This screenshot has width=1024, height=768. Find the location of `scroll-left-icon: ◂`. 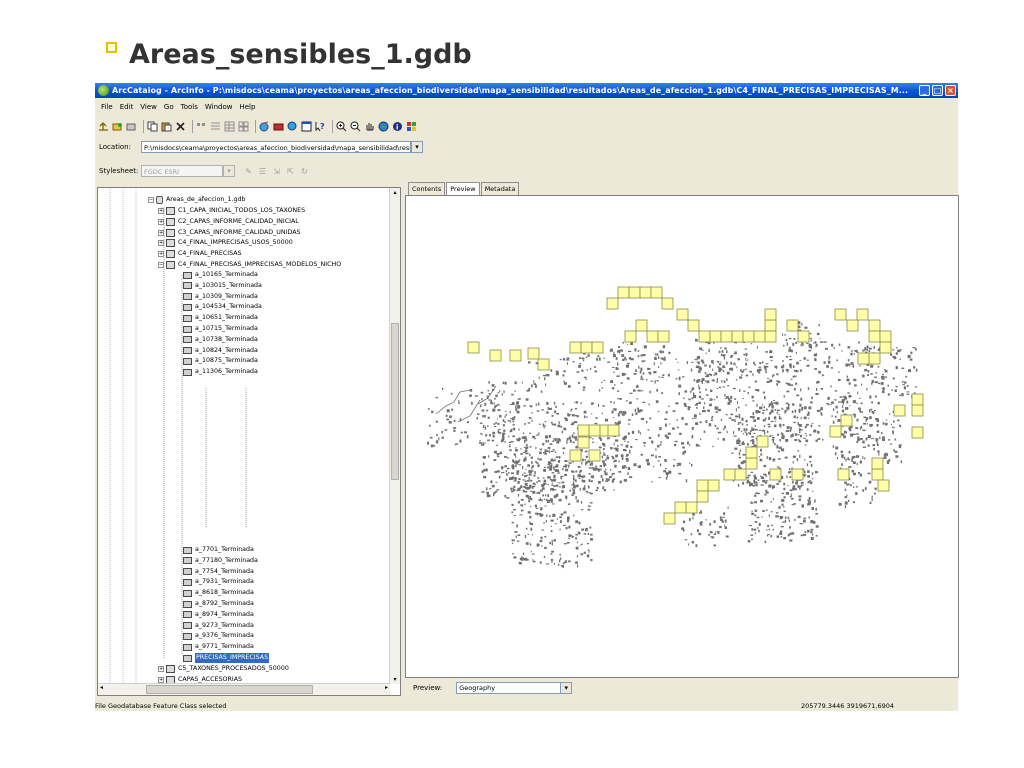

scroll-left-icon: ◂ is located at coordinates (101, 687).